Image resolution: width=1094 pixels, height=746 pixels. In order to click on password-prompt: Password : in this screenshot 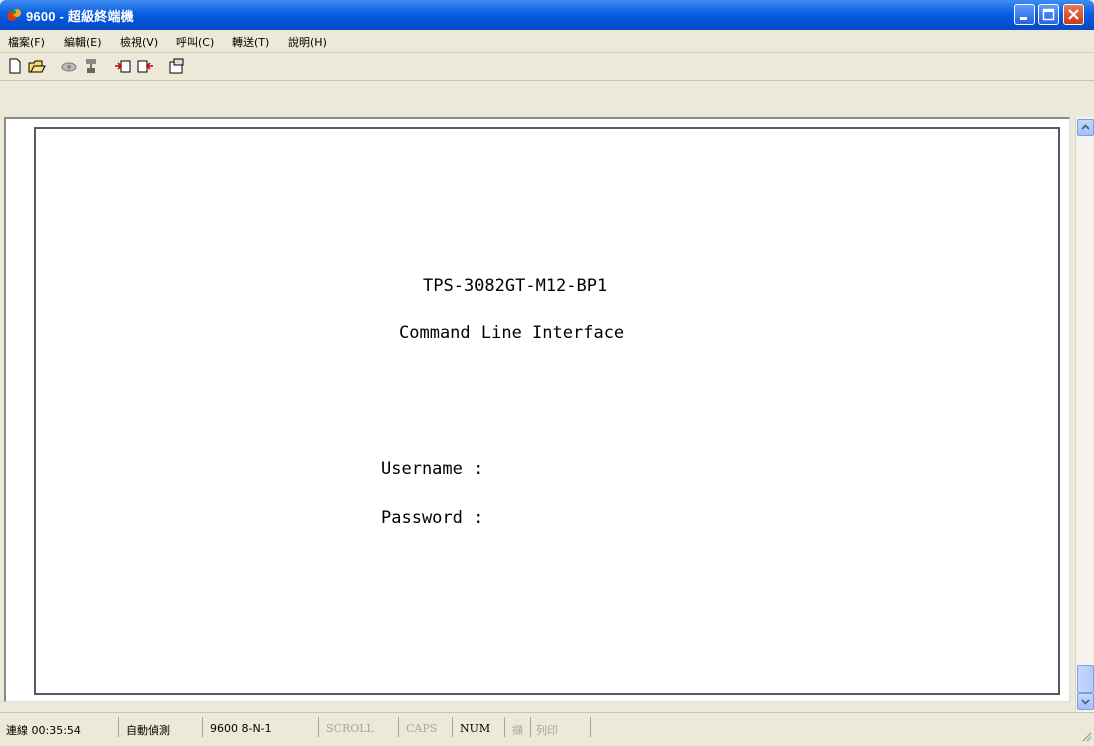, I will do `click(432, 518)`.